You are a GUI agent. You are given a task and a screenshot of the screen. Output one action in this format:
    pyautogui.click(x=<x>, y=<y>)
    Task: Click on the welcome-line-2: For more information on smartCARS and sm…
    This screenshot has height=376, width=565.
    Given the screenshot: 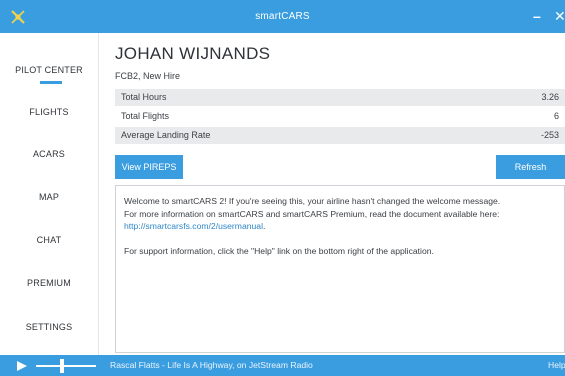 What is the action you would take?
    pyautogui.click(x=312, y=213)
    